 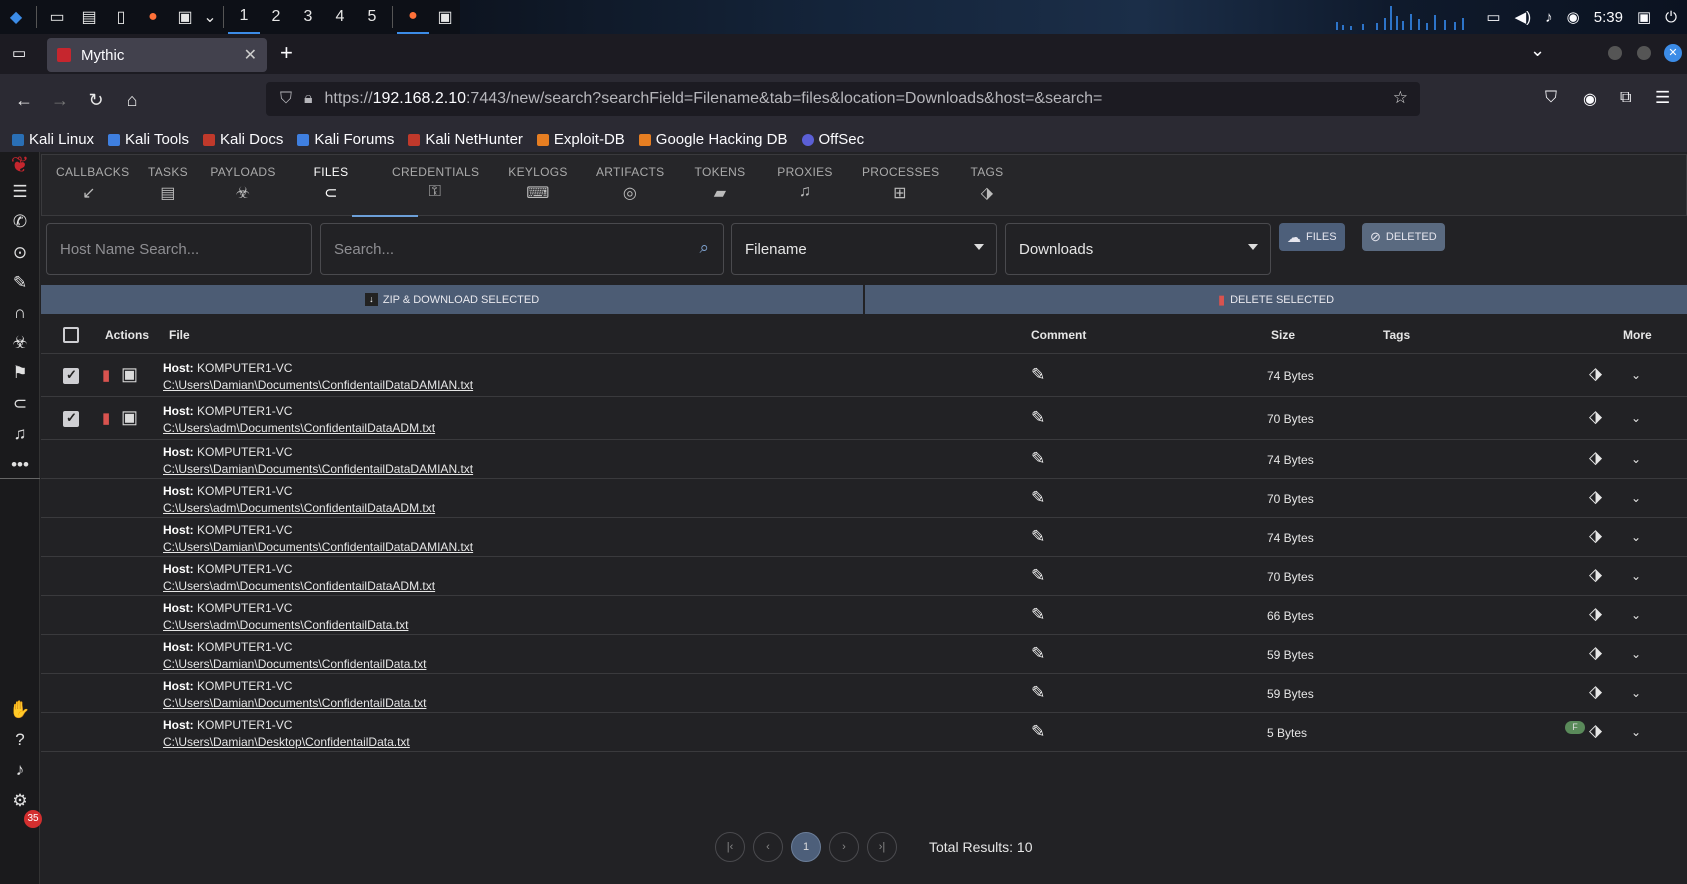 I want to click on files-toggle-button: ☁ FILES, so click(x=1312, y=237).